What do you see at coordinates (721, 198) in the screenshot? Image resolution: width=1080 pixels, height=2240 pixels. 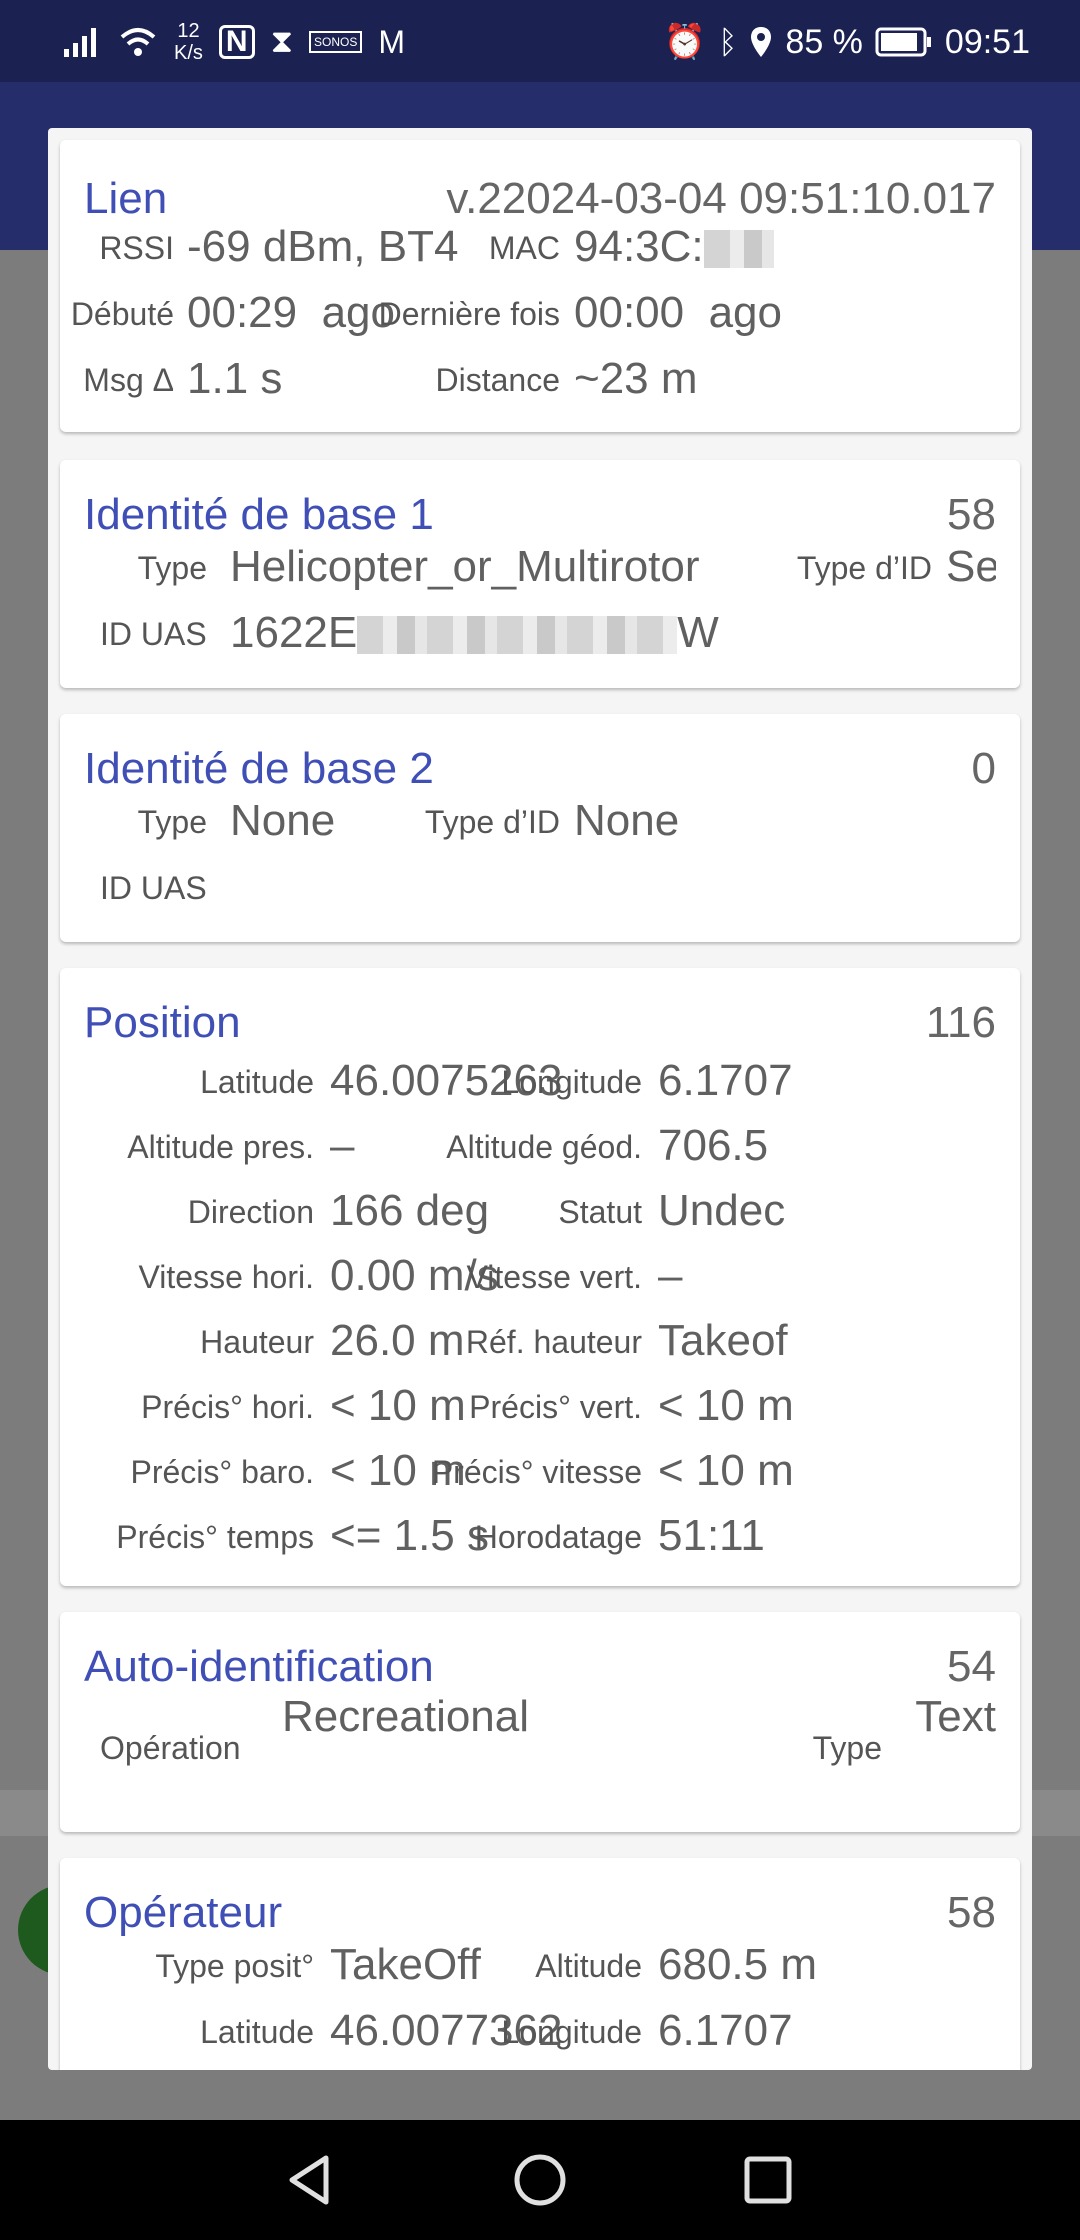 I see `version-timestamp: v.22024-03-04 09:51:10.017` at bounding box center [721, 198].